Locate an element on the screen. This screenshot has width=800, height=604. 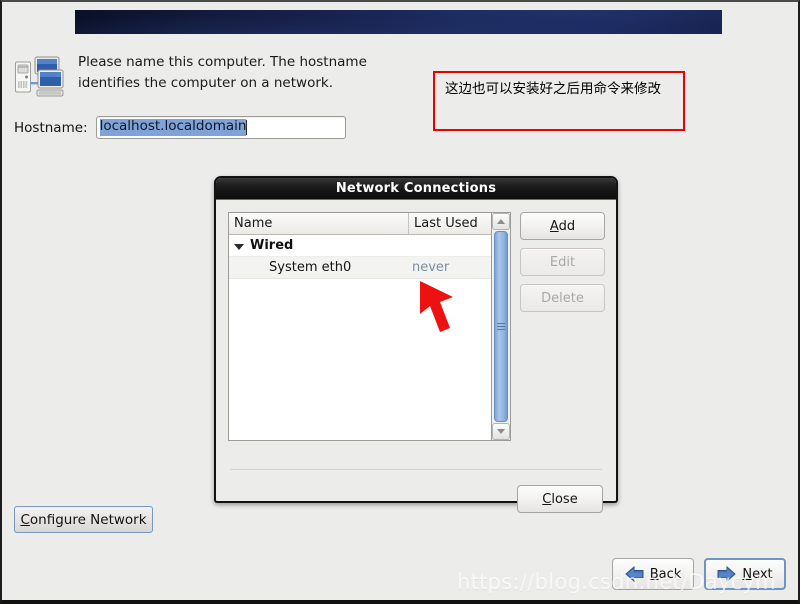
add-button-label: dd is located at coordinates (567, 226).